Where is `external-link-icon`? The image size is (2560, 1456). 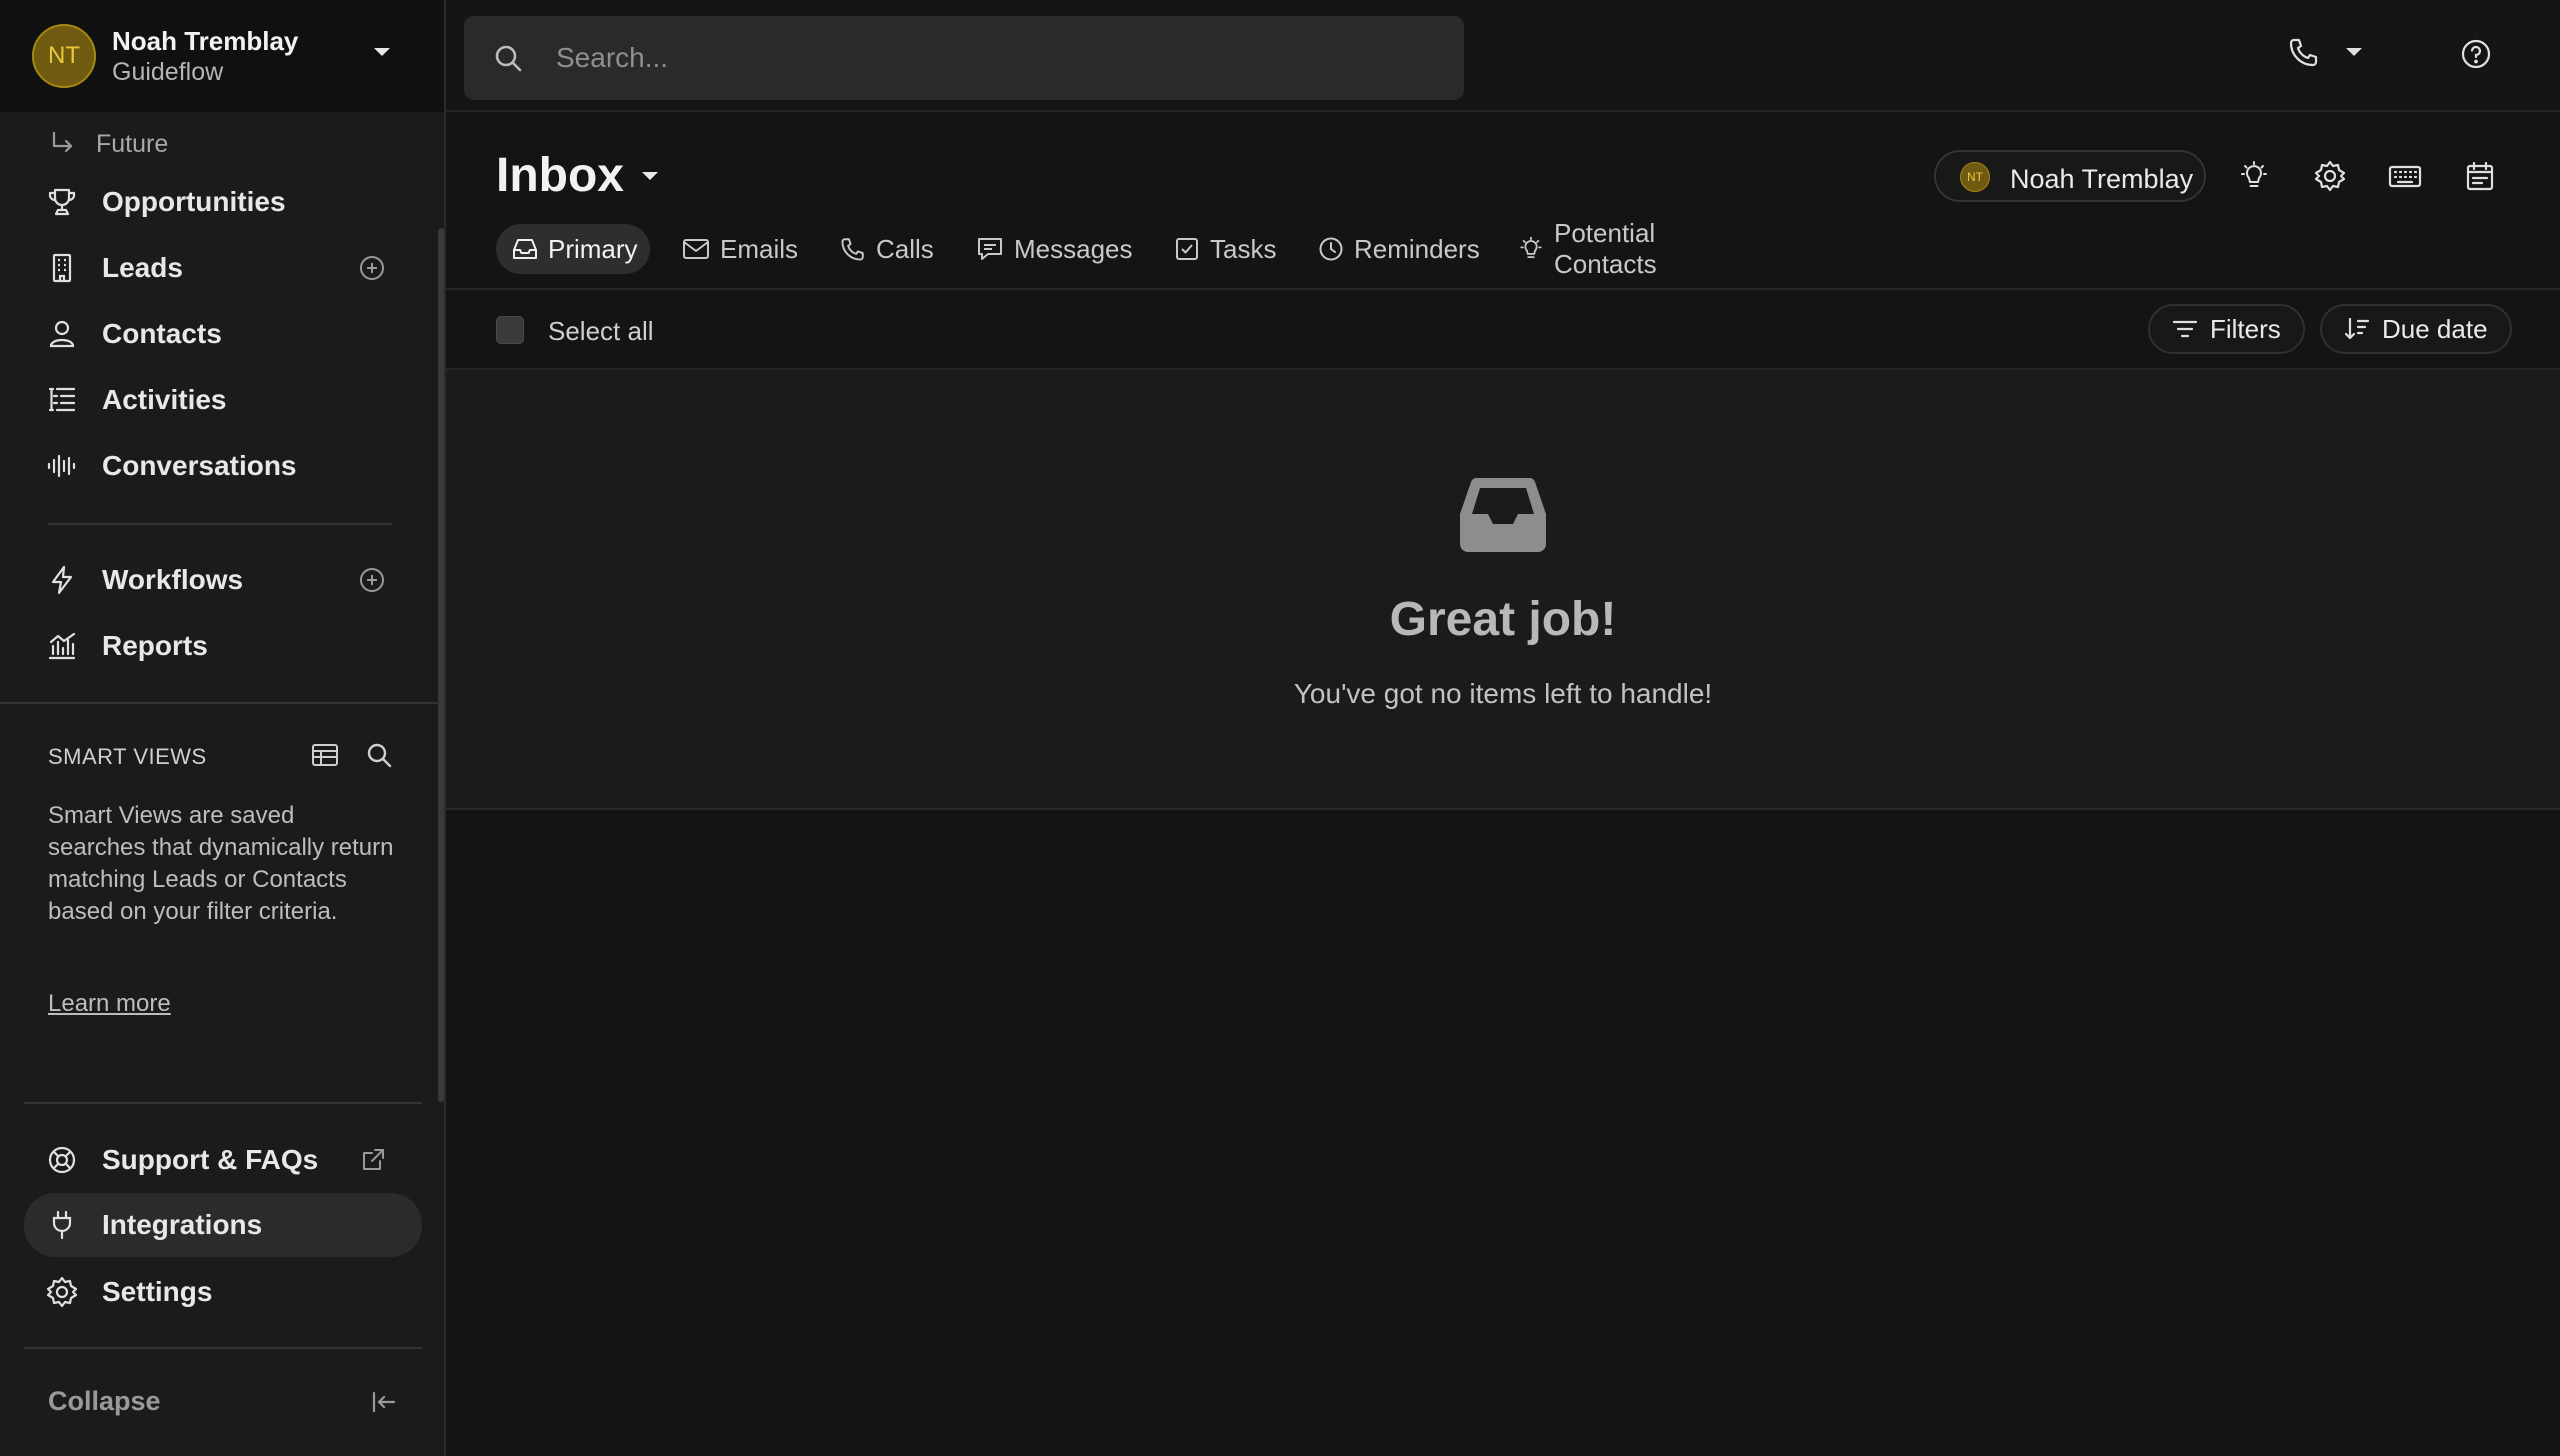 external-link-icon is located at coordinates (373, 1160).